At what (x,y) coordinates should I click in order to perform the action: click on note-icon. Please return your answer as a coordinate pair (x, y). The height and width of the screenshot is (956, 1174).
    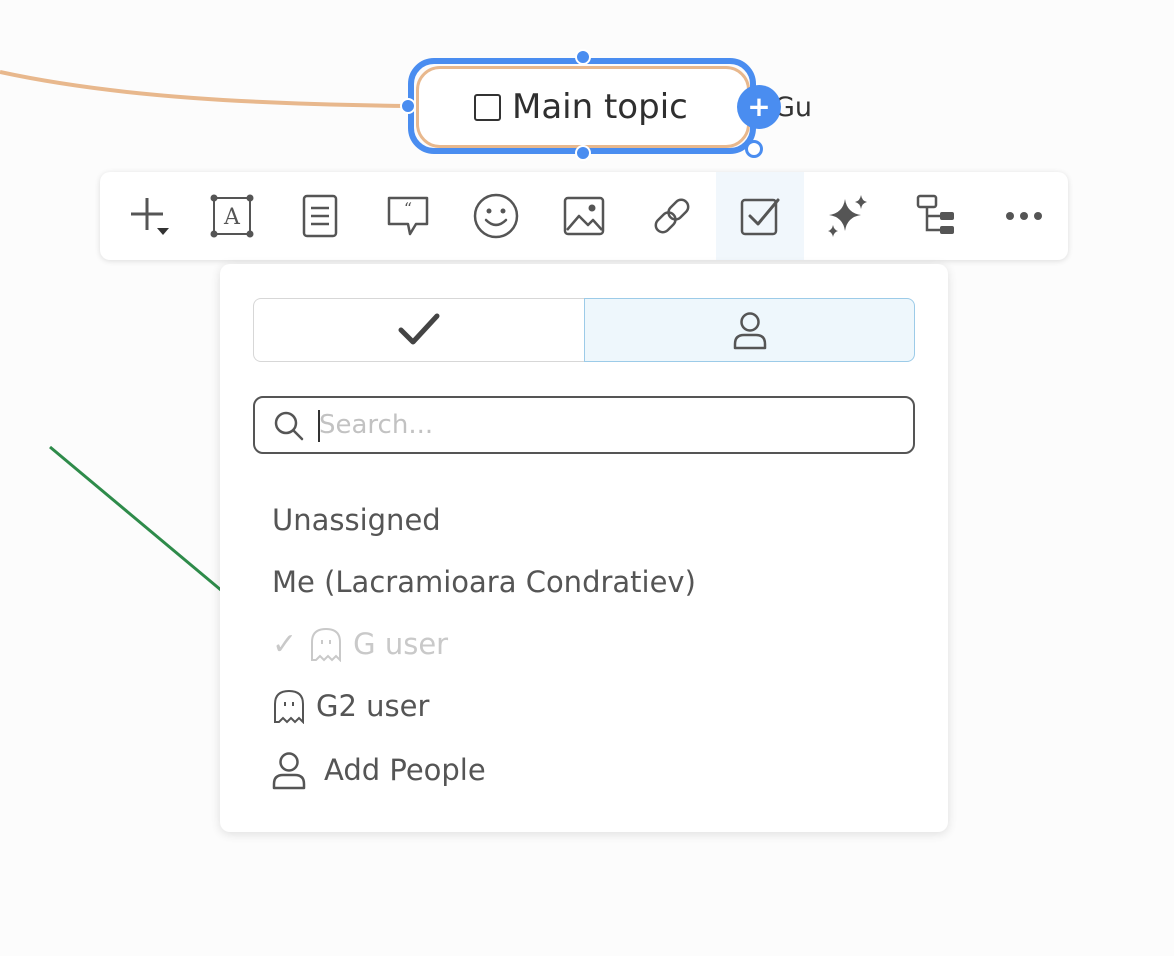
    Looking at the image, I should click on (320, 216).